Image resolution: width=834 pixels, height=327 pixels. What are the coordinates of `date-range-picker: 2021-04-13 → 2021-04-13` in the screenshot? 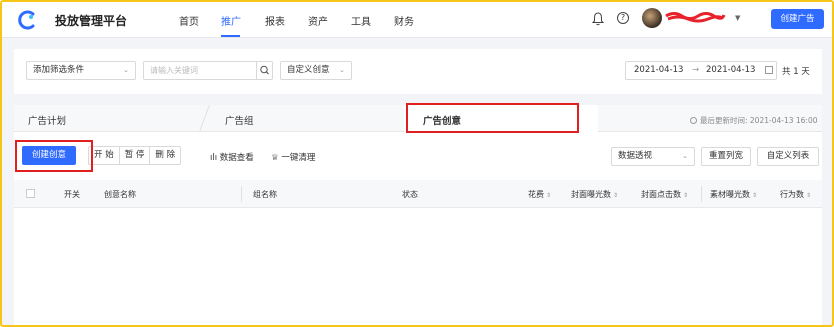 It's located at (701, 70).